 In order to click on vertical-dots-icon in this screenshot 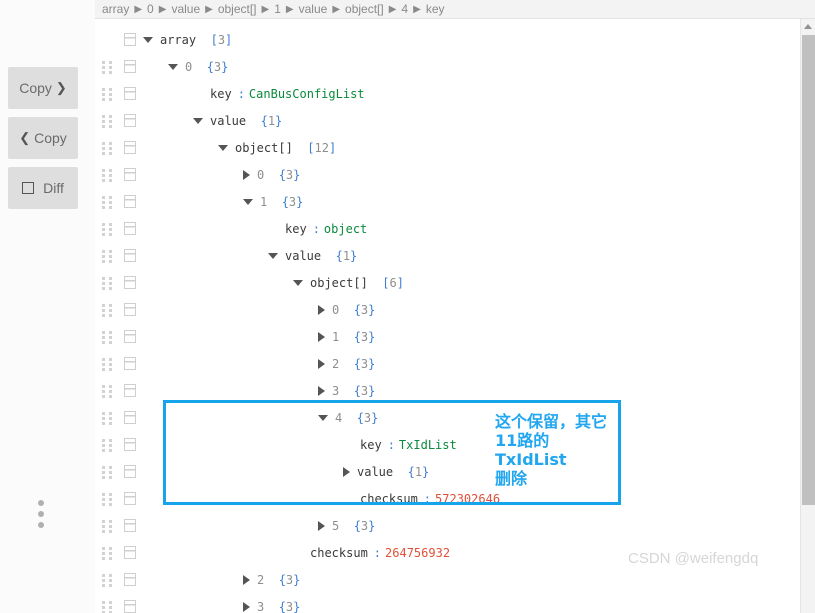, I will do `click(42, 516)`.